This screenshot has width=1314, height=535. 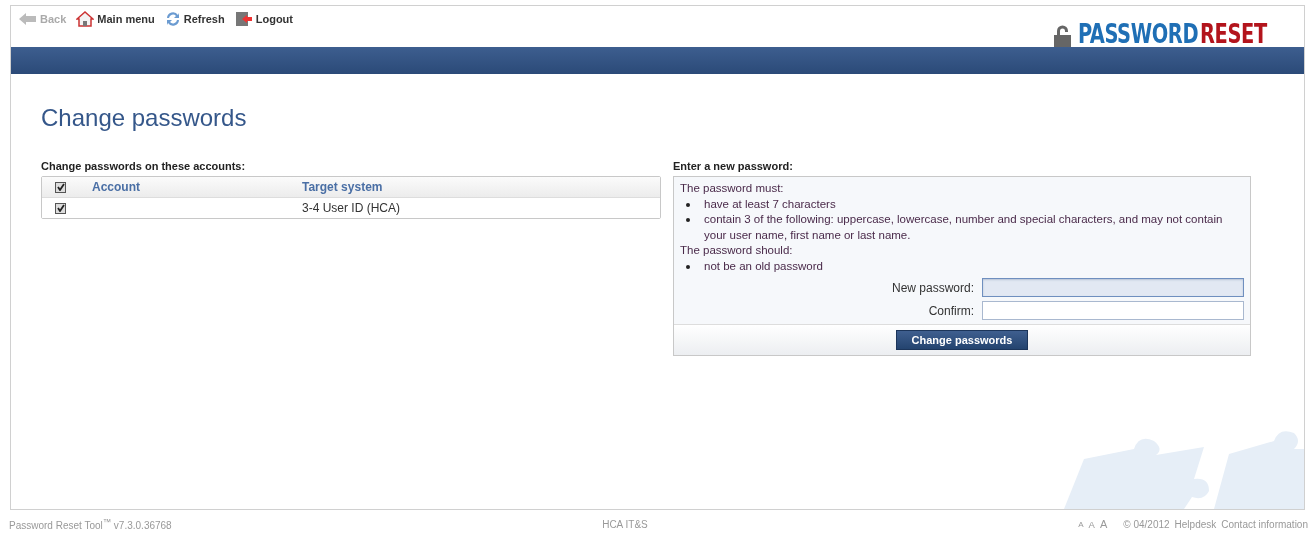 I want to click on field-label: Confirm:, so click(x=950, y=310).